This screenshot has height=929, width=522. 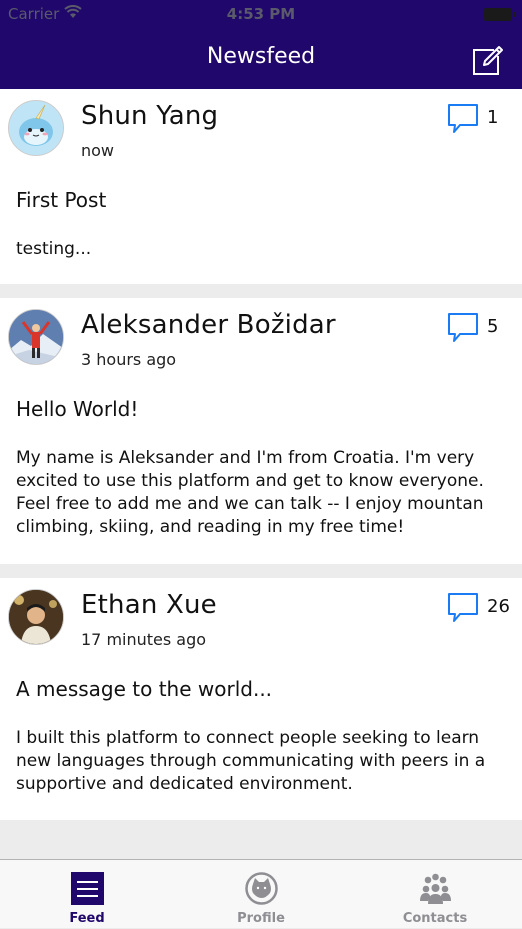 I want to click on tab-feed: Feed, so click(x=87, y=894).